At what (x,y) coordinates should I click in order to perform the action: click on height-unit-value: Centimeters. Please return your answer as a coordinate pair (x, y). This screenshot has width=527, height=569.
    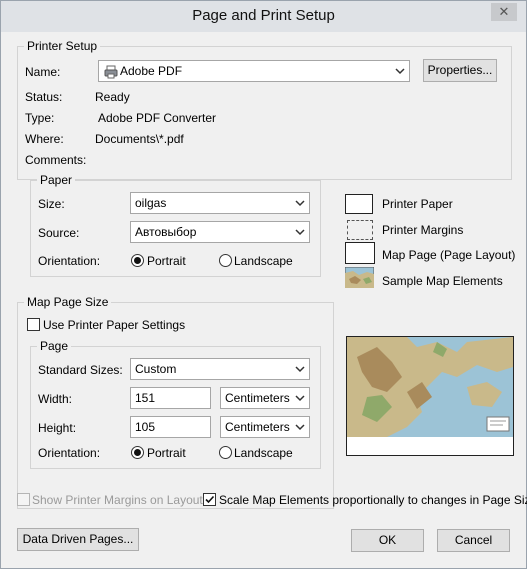
    Looking at the image, I should click on (257, 427).